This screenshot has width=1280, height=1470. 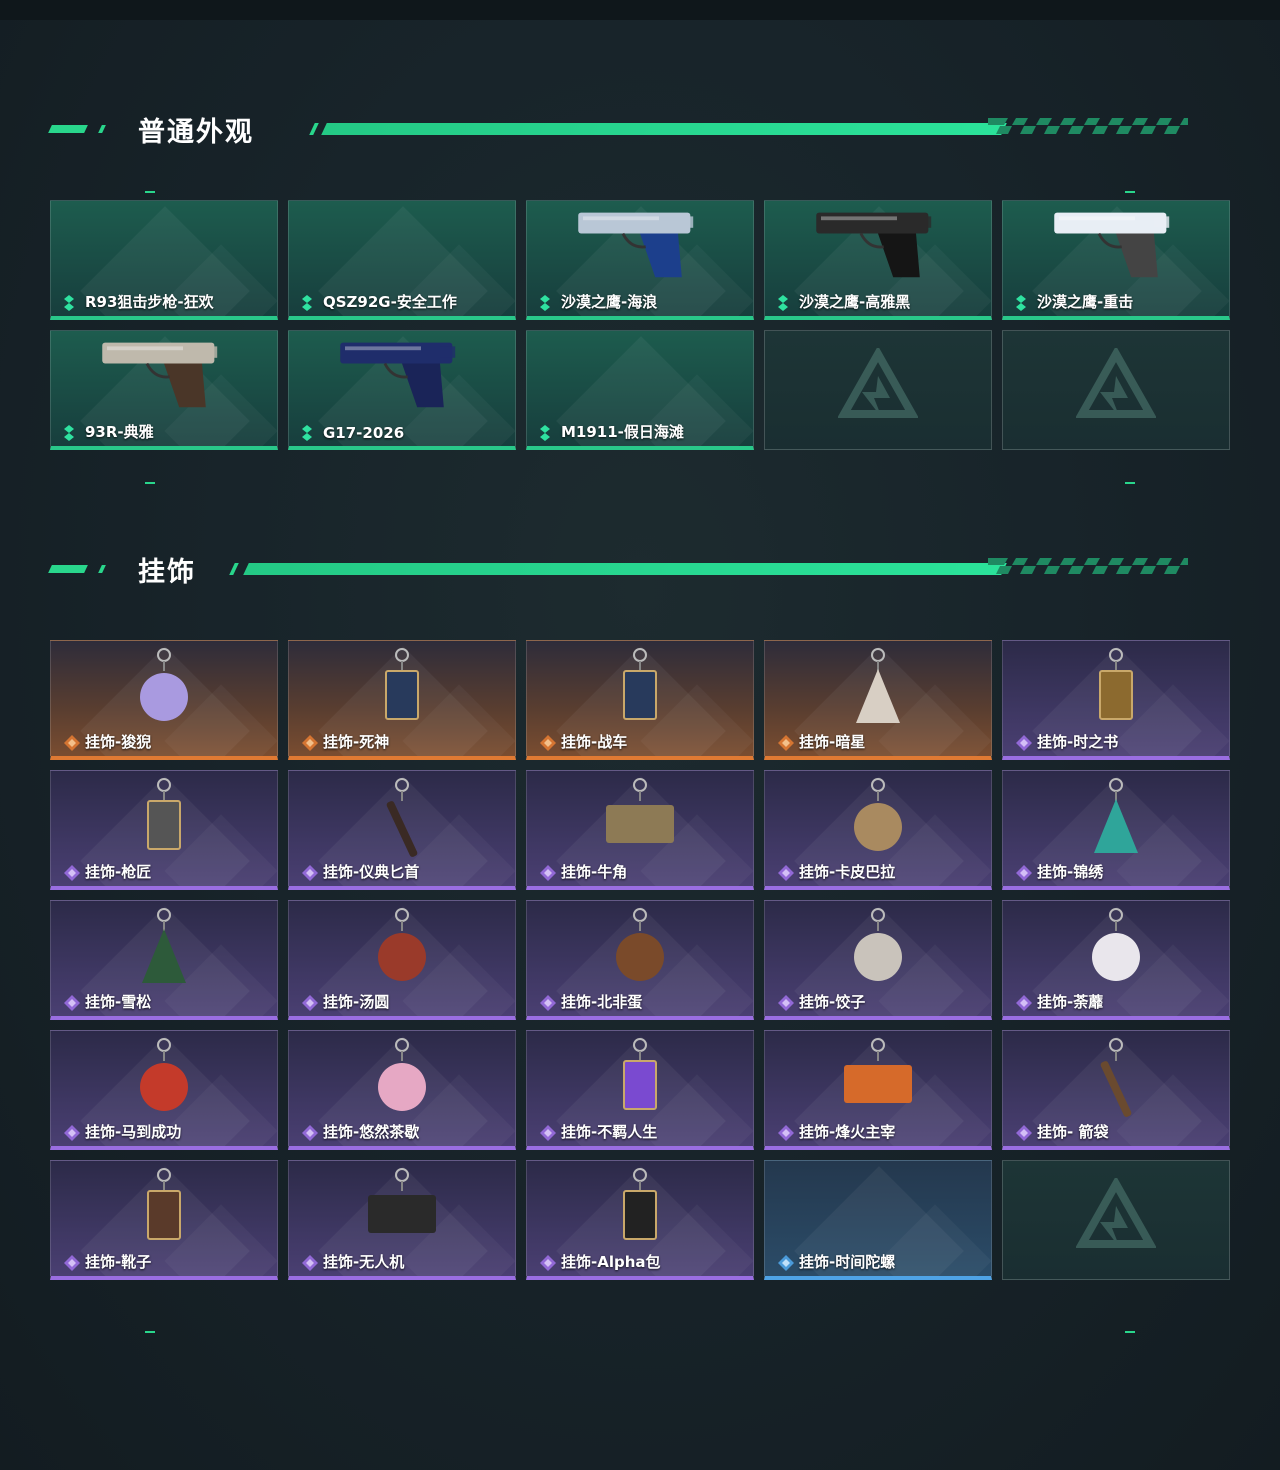 I want to click on horn-charm-icon, so click(x=640, y=822).